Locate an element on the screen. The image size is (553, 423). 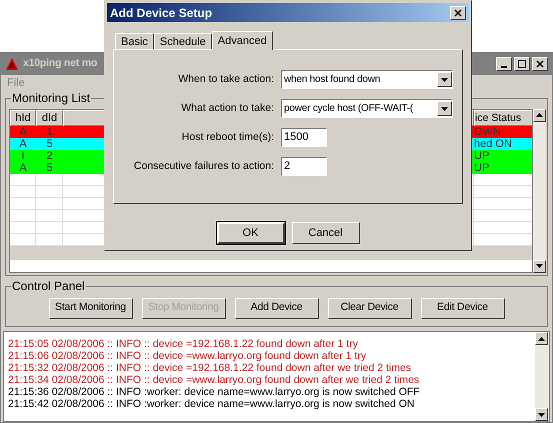
panel-button: Add Device is located at coordinates (276, 308).